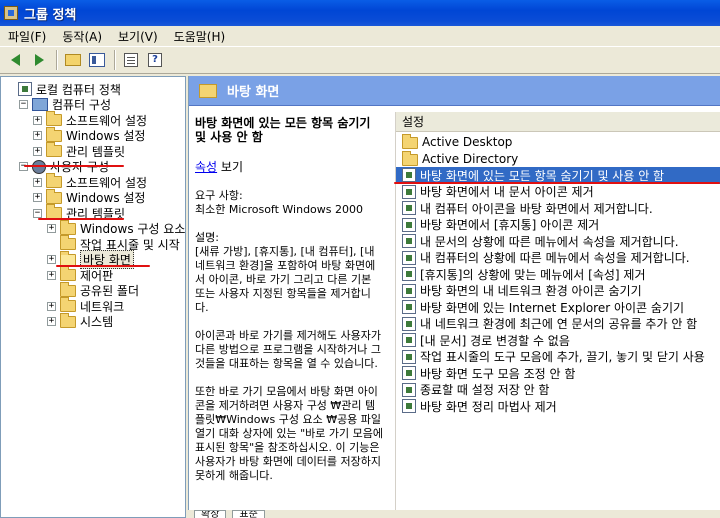  What do you see at coordinates (558, 159) in the screenshot?
I see `list-item: Active Directory` at bounding box center [558, 159].